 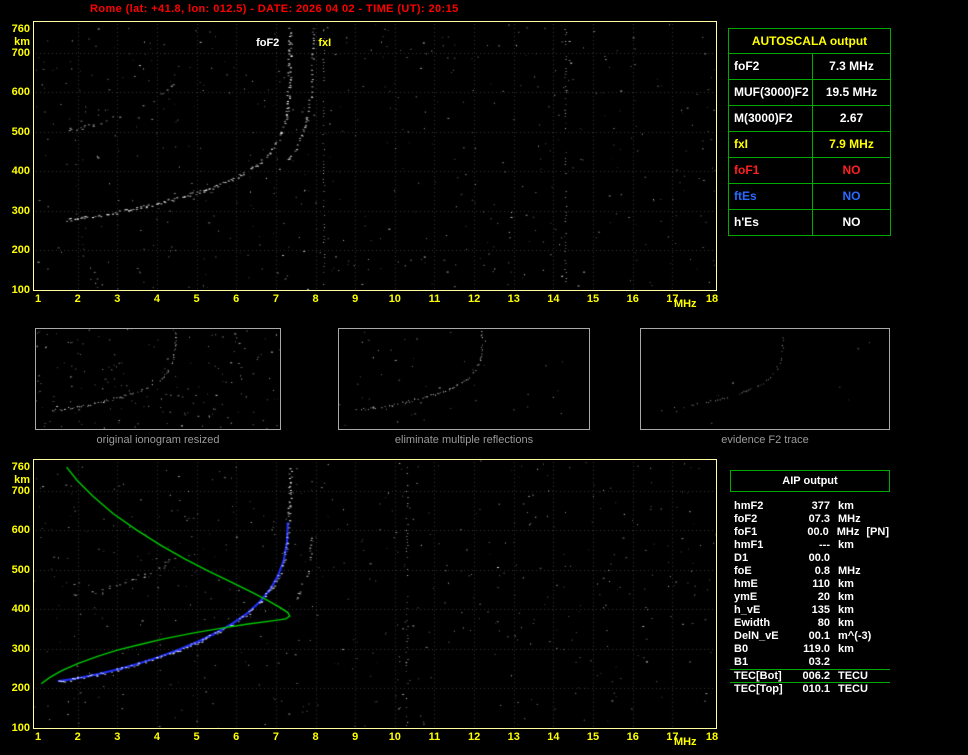 What do you see at coordinates (315, 299) in the screenshot?
I see `x-tick-8: 8` at bounding box center [315, 299].